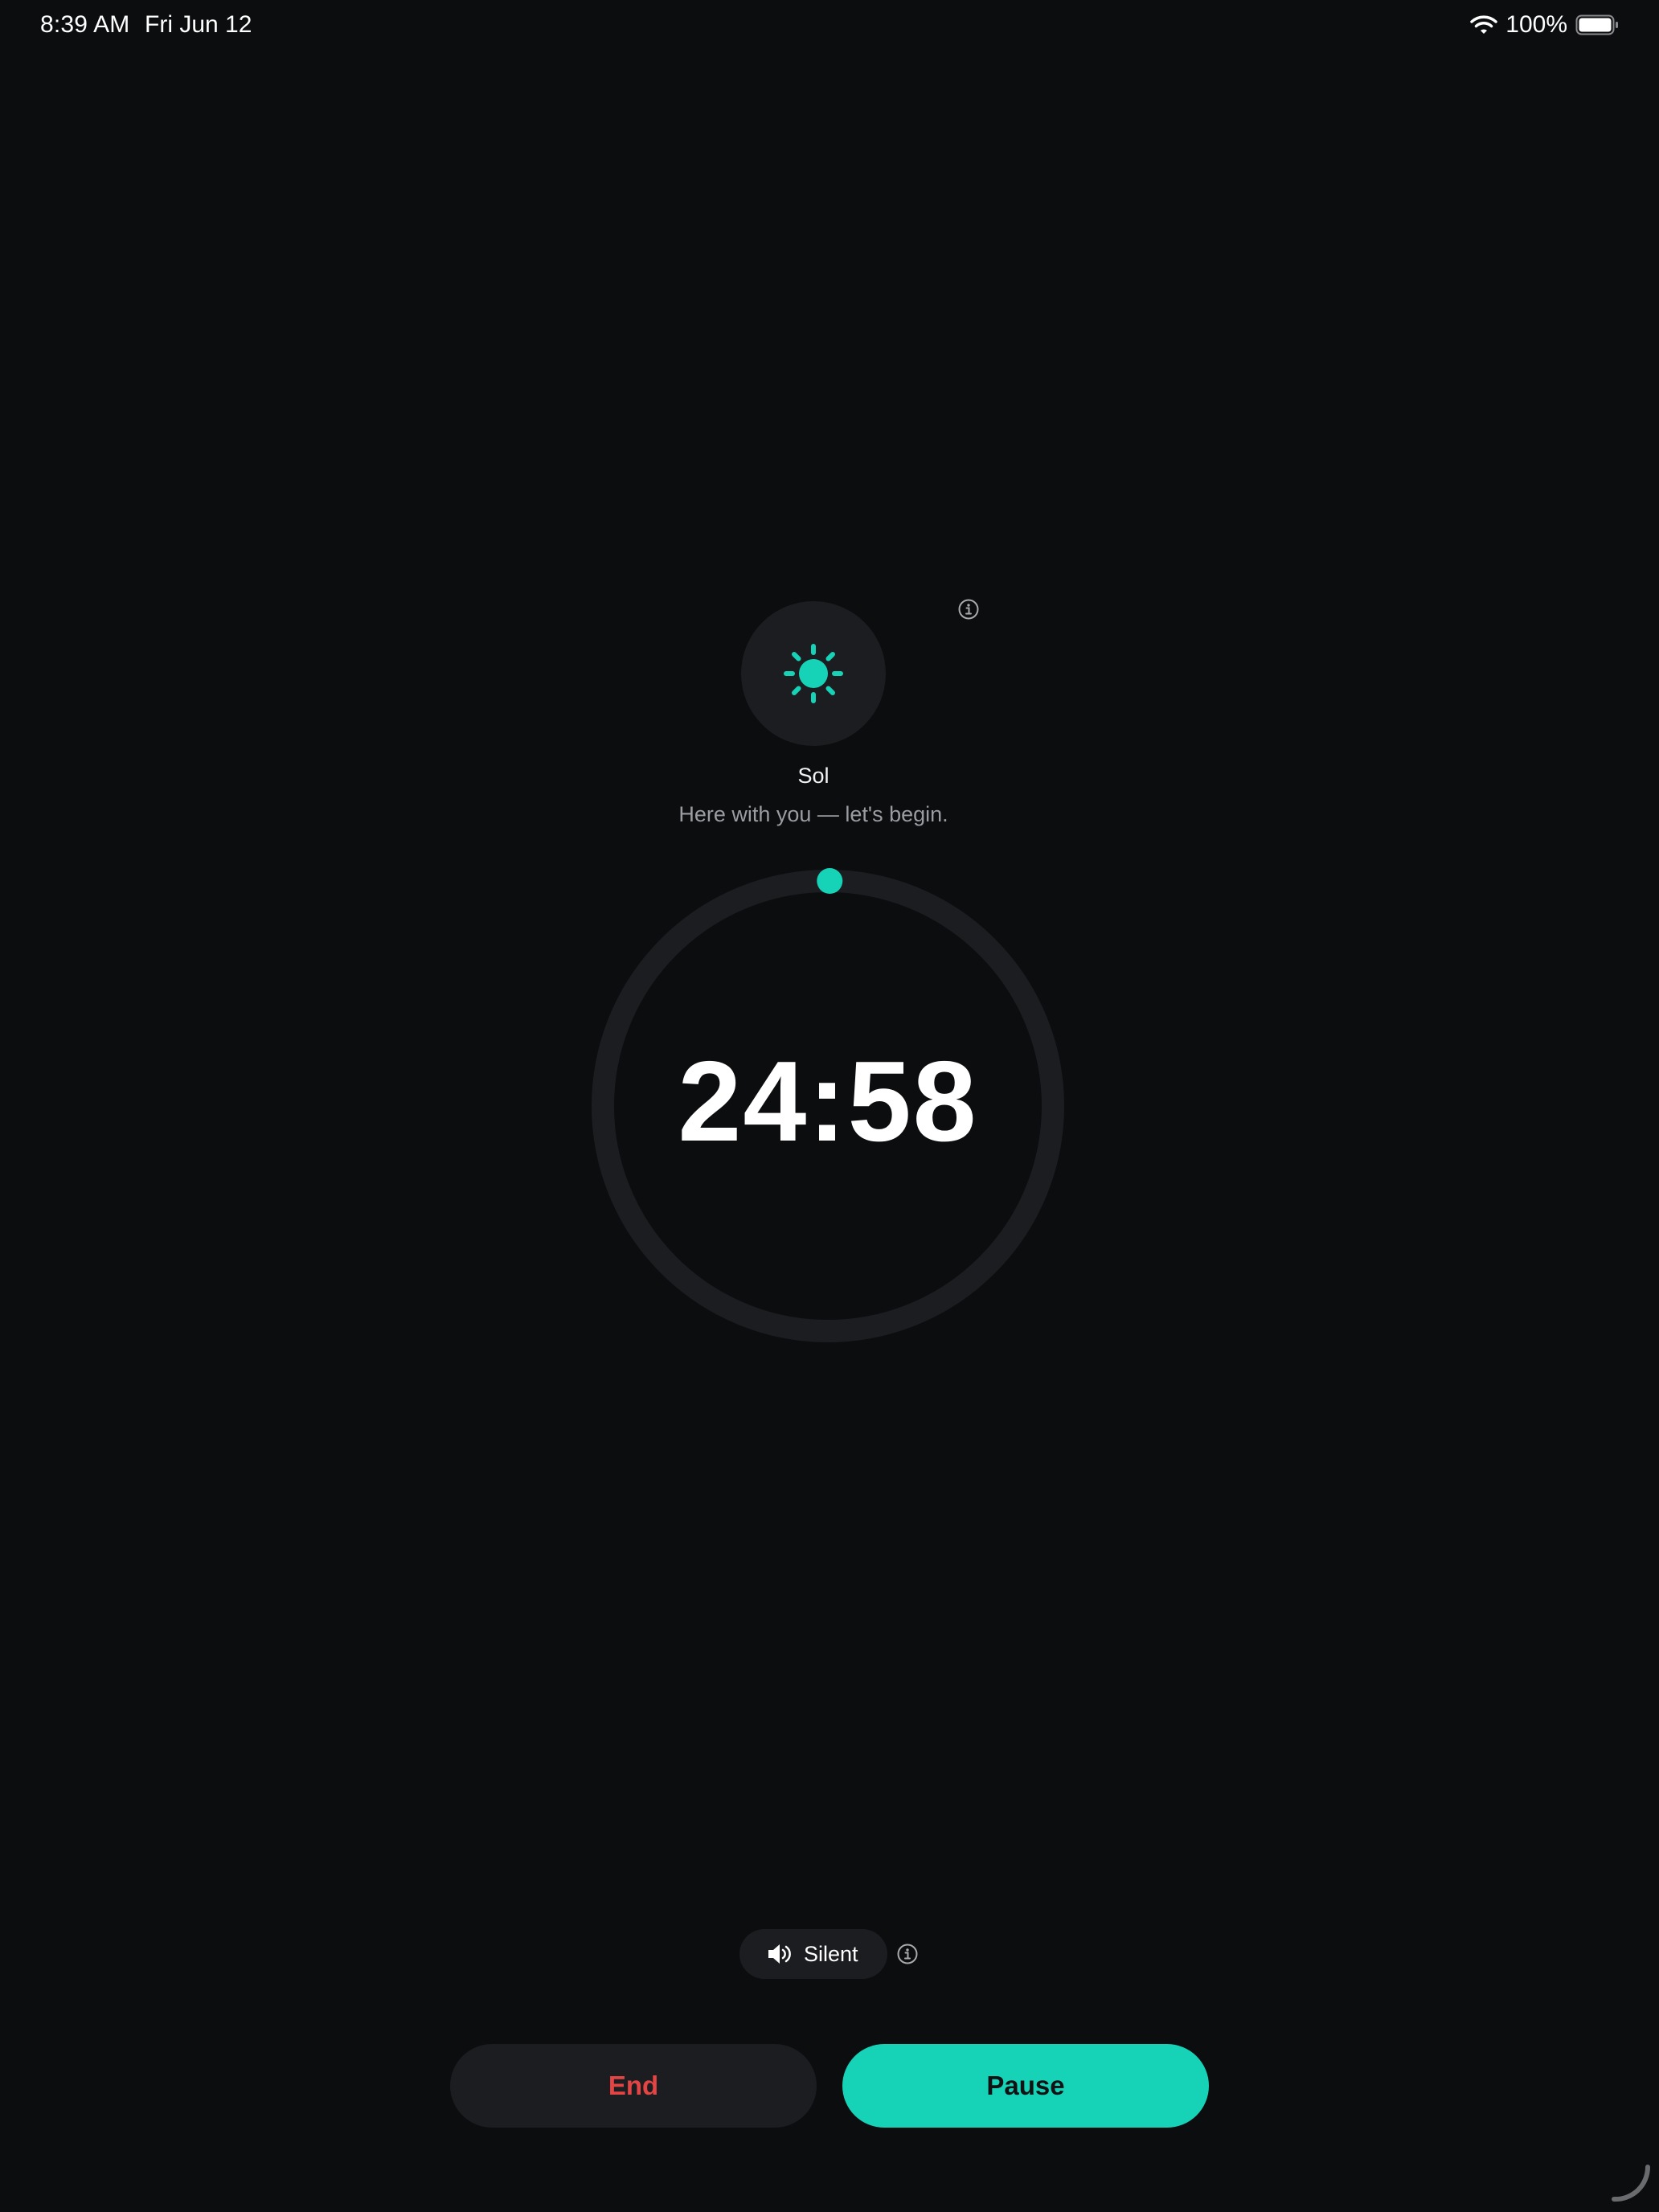 The height and width of the screenshot is (2212, 1659). Describe the element at coordinates (828, 1101) in the screenshot. I see `timer-display: 24:58` at that location.